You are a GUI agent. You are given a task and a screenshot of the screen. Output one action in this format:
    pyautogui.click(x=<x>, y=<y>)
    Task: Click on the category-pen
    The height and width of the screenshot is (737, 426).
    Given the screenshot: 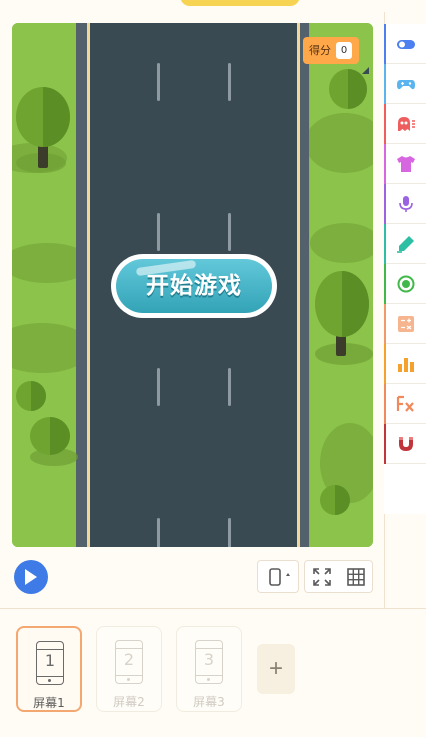 What is the action you would take?
    pyautogui.click(x=405, y=244)
    